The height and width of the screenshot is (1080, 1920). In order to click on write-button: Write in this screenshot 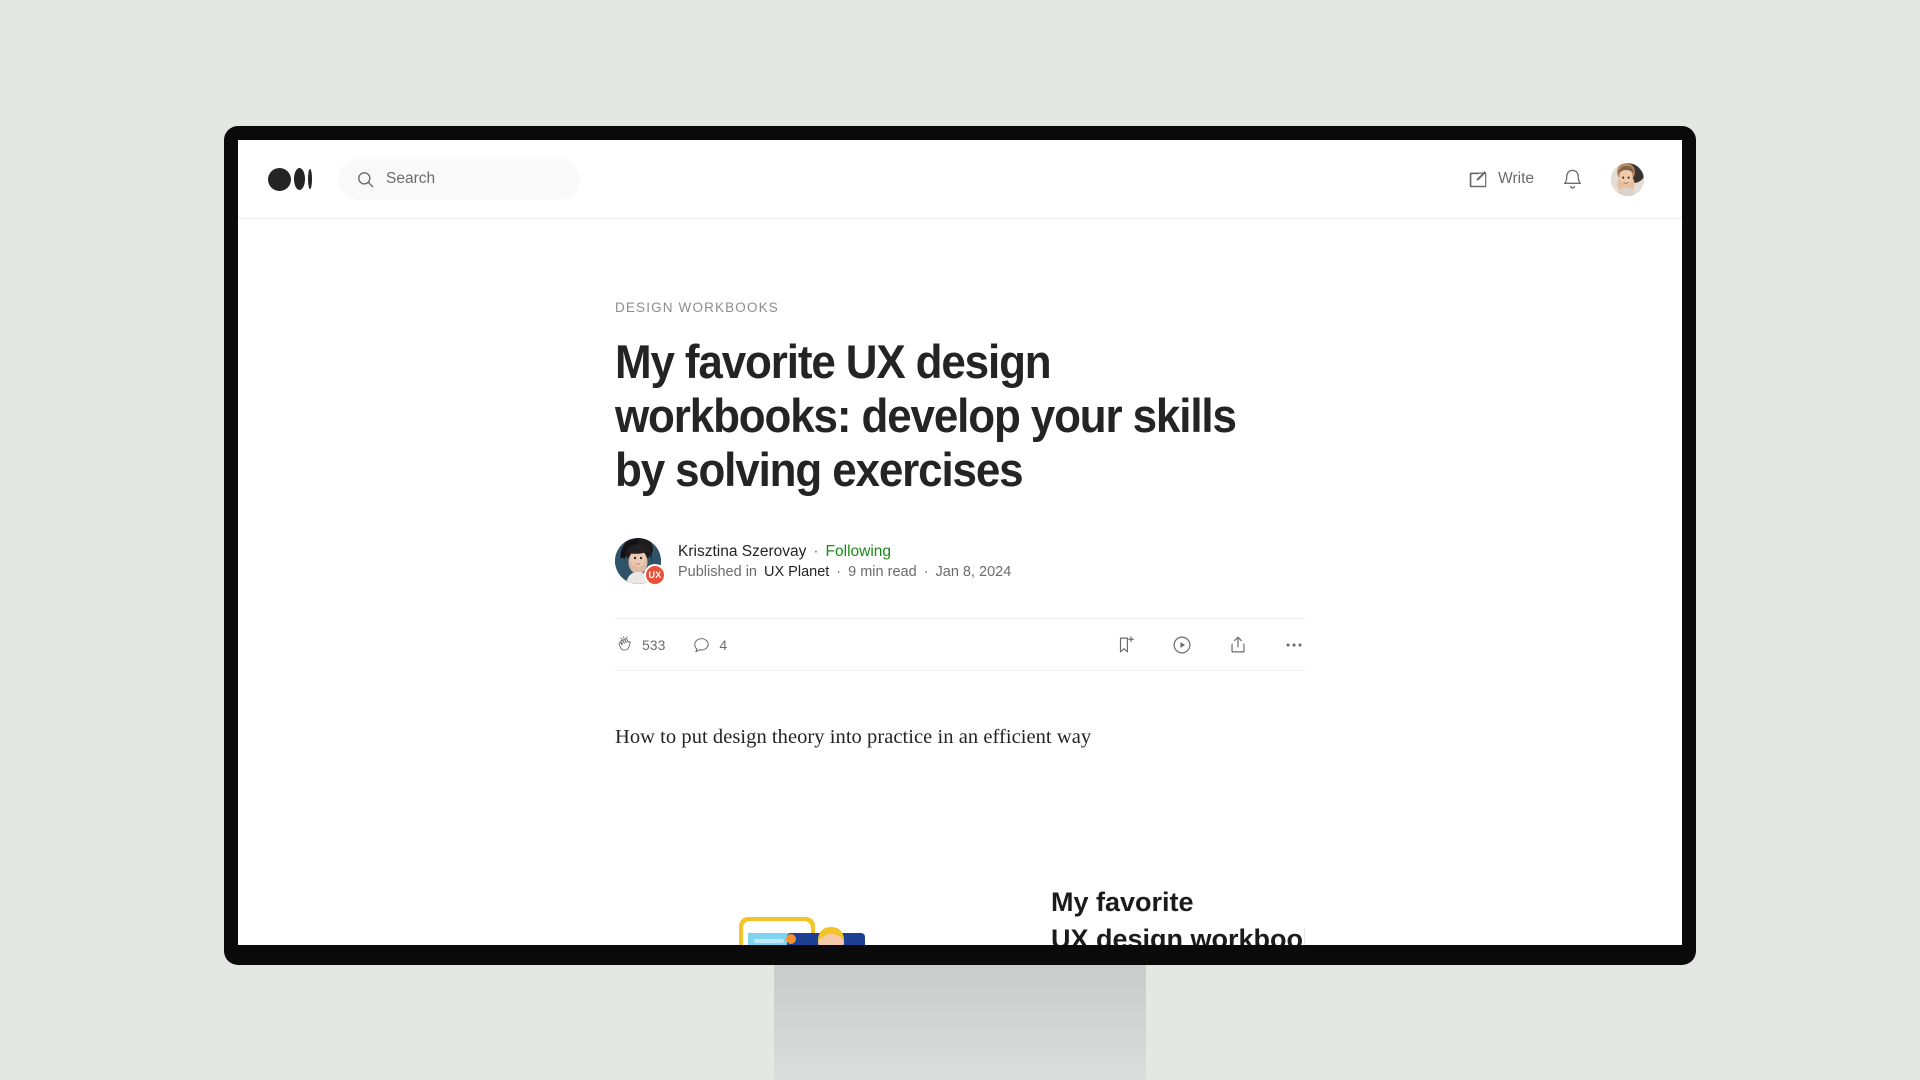, I will do `click(1500, 179)`.